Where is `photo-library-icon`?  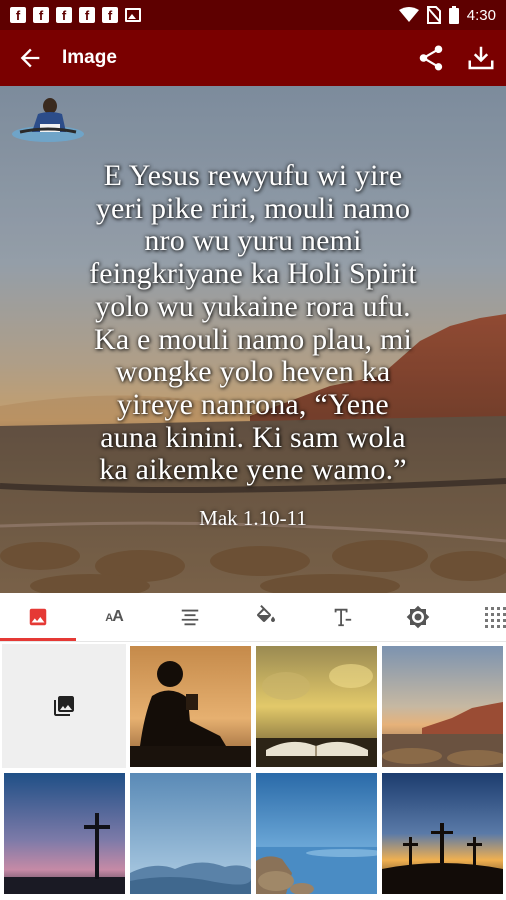
photo-library-icon is located at coordinates (64, 706).